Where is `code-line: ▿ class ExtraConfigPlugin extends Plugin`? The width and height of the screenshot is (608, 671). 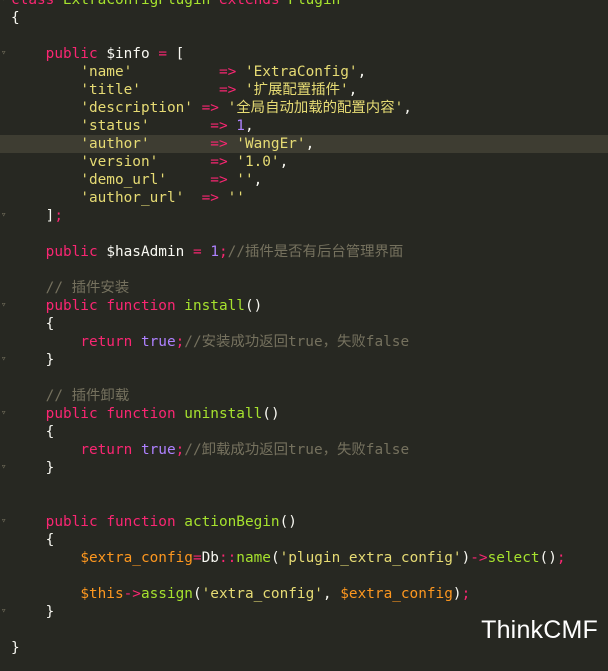
code-line: ▿ class ExtraConfigPlugin extends Plugin is located at coordinates (304, 4).